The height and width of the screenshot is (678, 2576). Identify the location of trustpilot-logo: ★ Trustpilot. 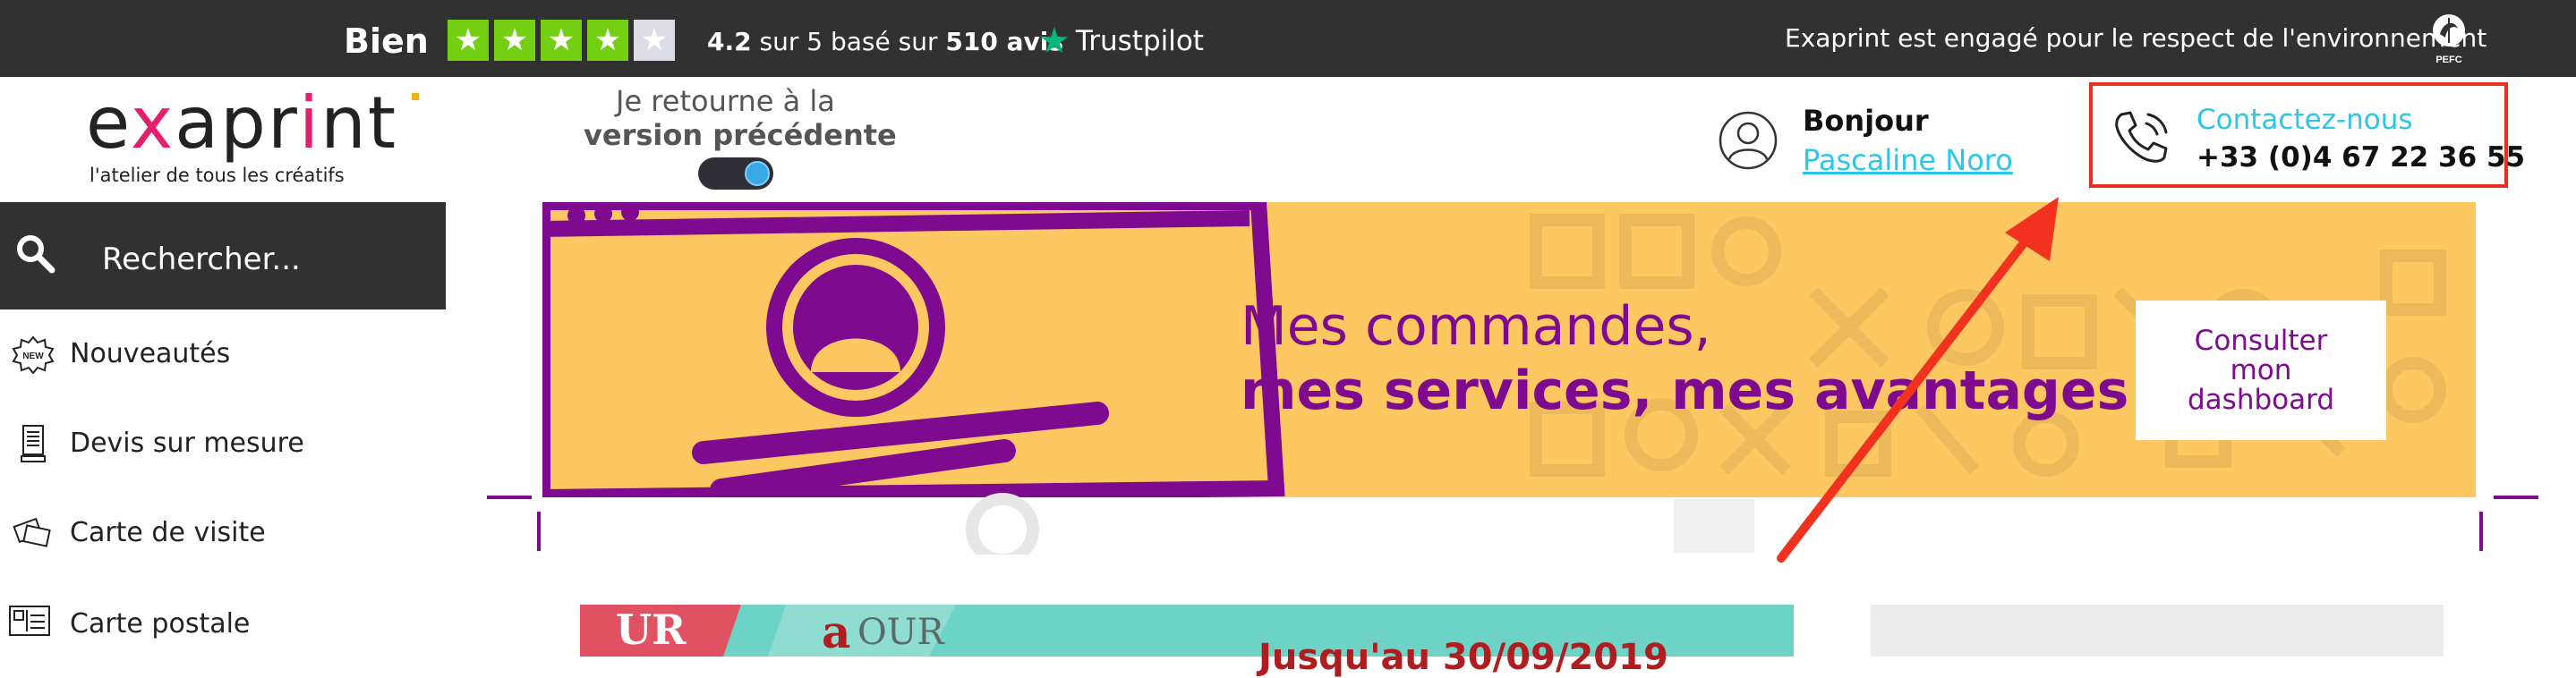
(1121, 41).